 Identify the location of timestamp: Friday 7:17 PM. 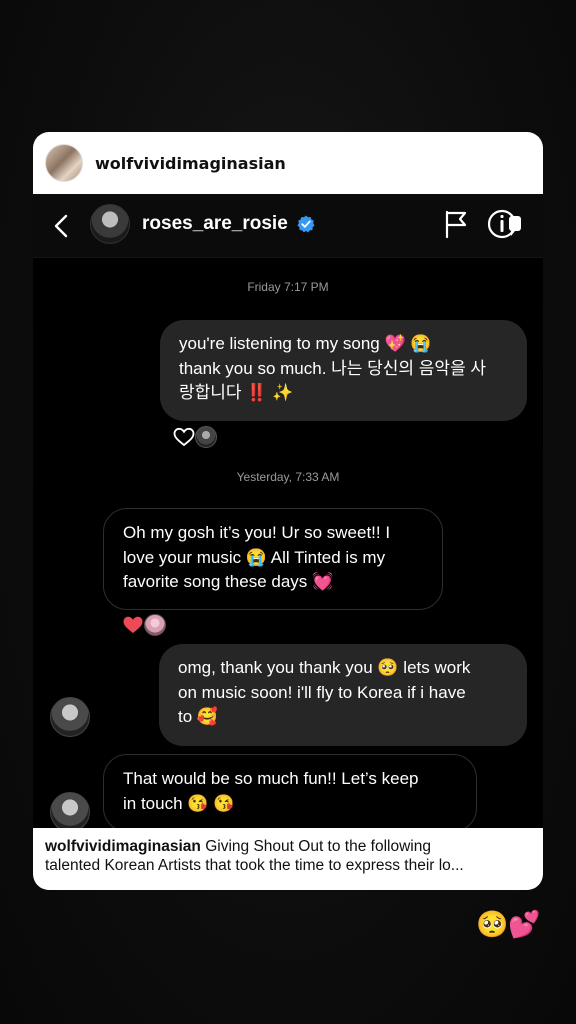
(288, 287).